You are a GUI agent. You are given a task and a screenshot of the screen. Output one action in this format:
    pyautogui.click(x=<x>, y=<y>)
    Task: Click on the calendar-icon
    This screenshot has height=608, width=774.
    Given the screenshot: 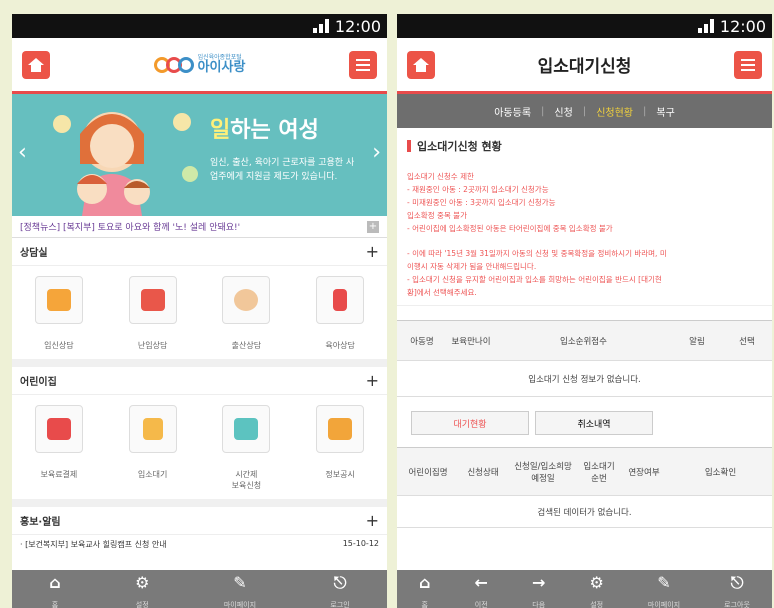 What is the action you would take?
    pyautogui.click(x=152, y=300)
    